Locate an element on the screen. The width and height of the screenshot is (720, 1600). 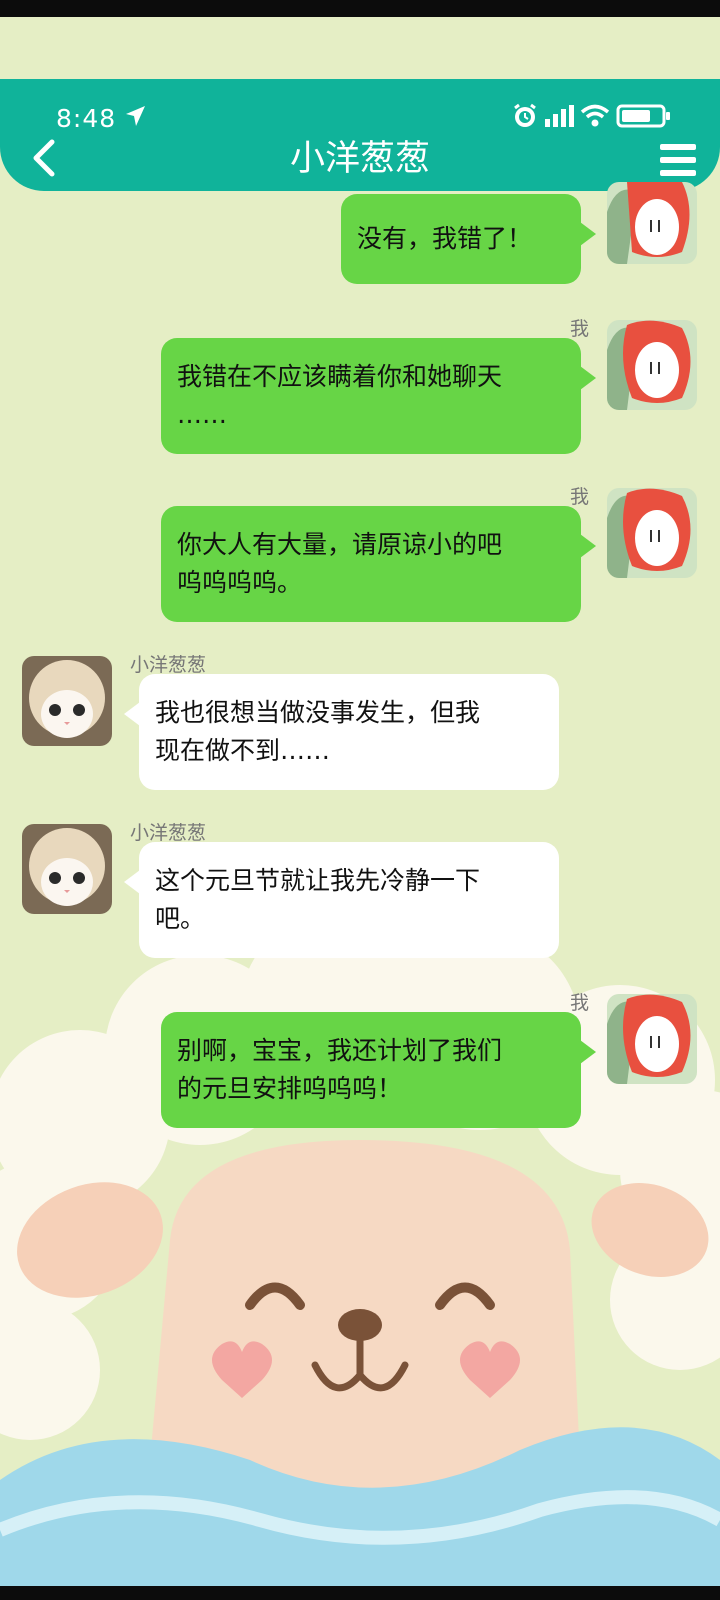
alarm-icon is located at coordinates (525, 115).